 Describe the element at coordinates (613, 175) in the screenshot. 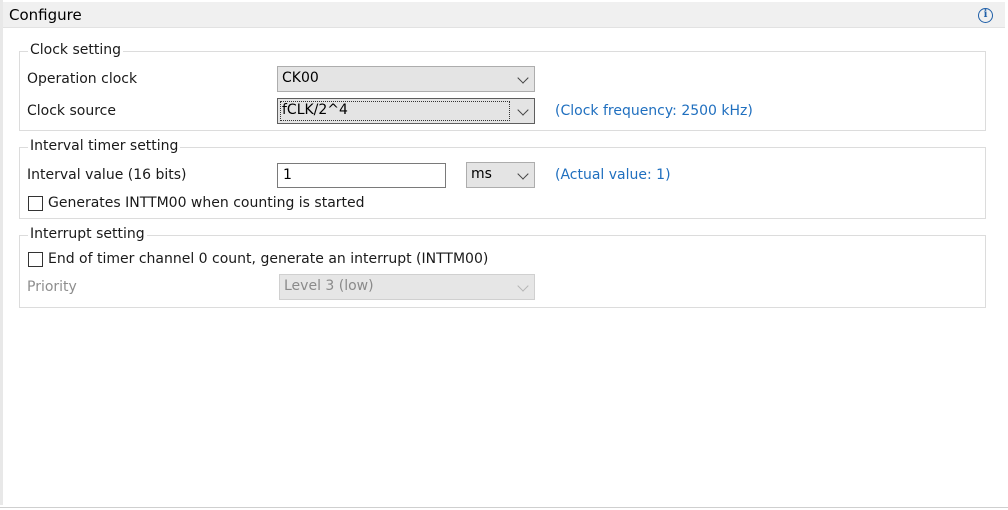

I see `actual-value-note: (Actual value: 1)` at that location.